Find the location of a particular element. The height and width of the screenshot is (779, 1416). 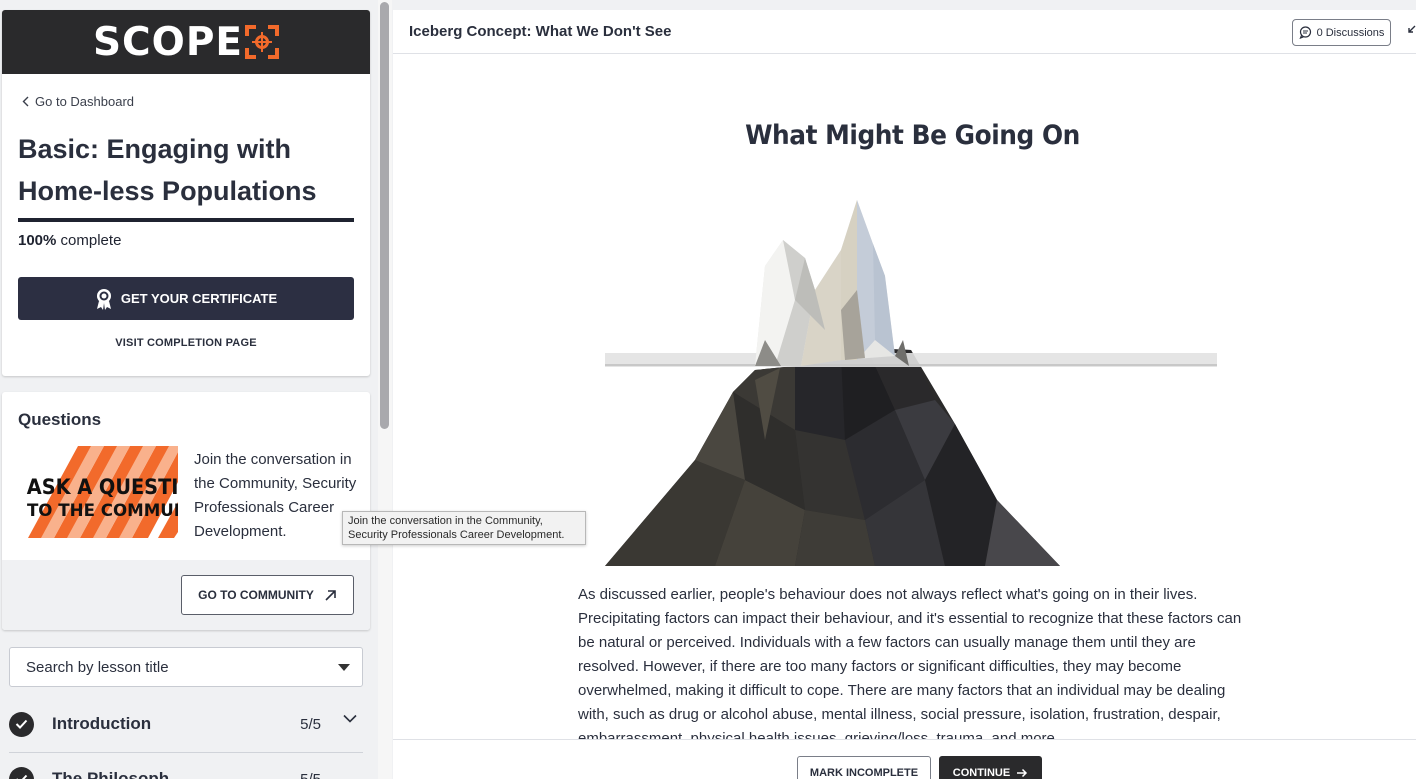

collapse-icon is located at coordinates (1411, 31).